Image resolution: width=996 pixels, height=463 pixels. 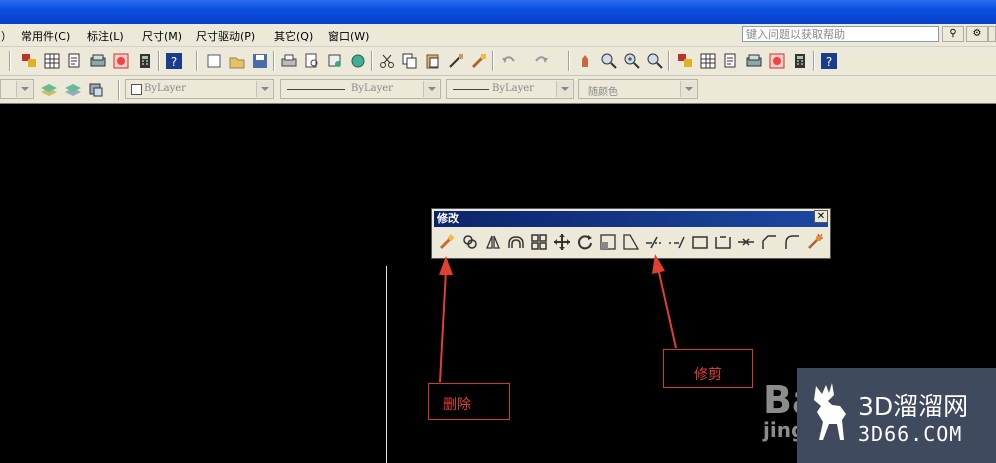 I want to click on erase-callout: 删除, so click(x=469, y=401).